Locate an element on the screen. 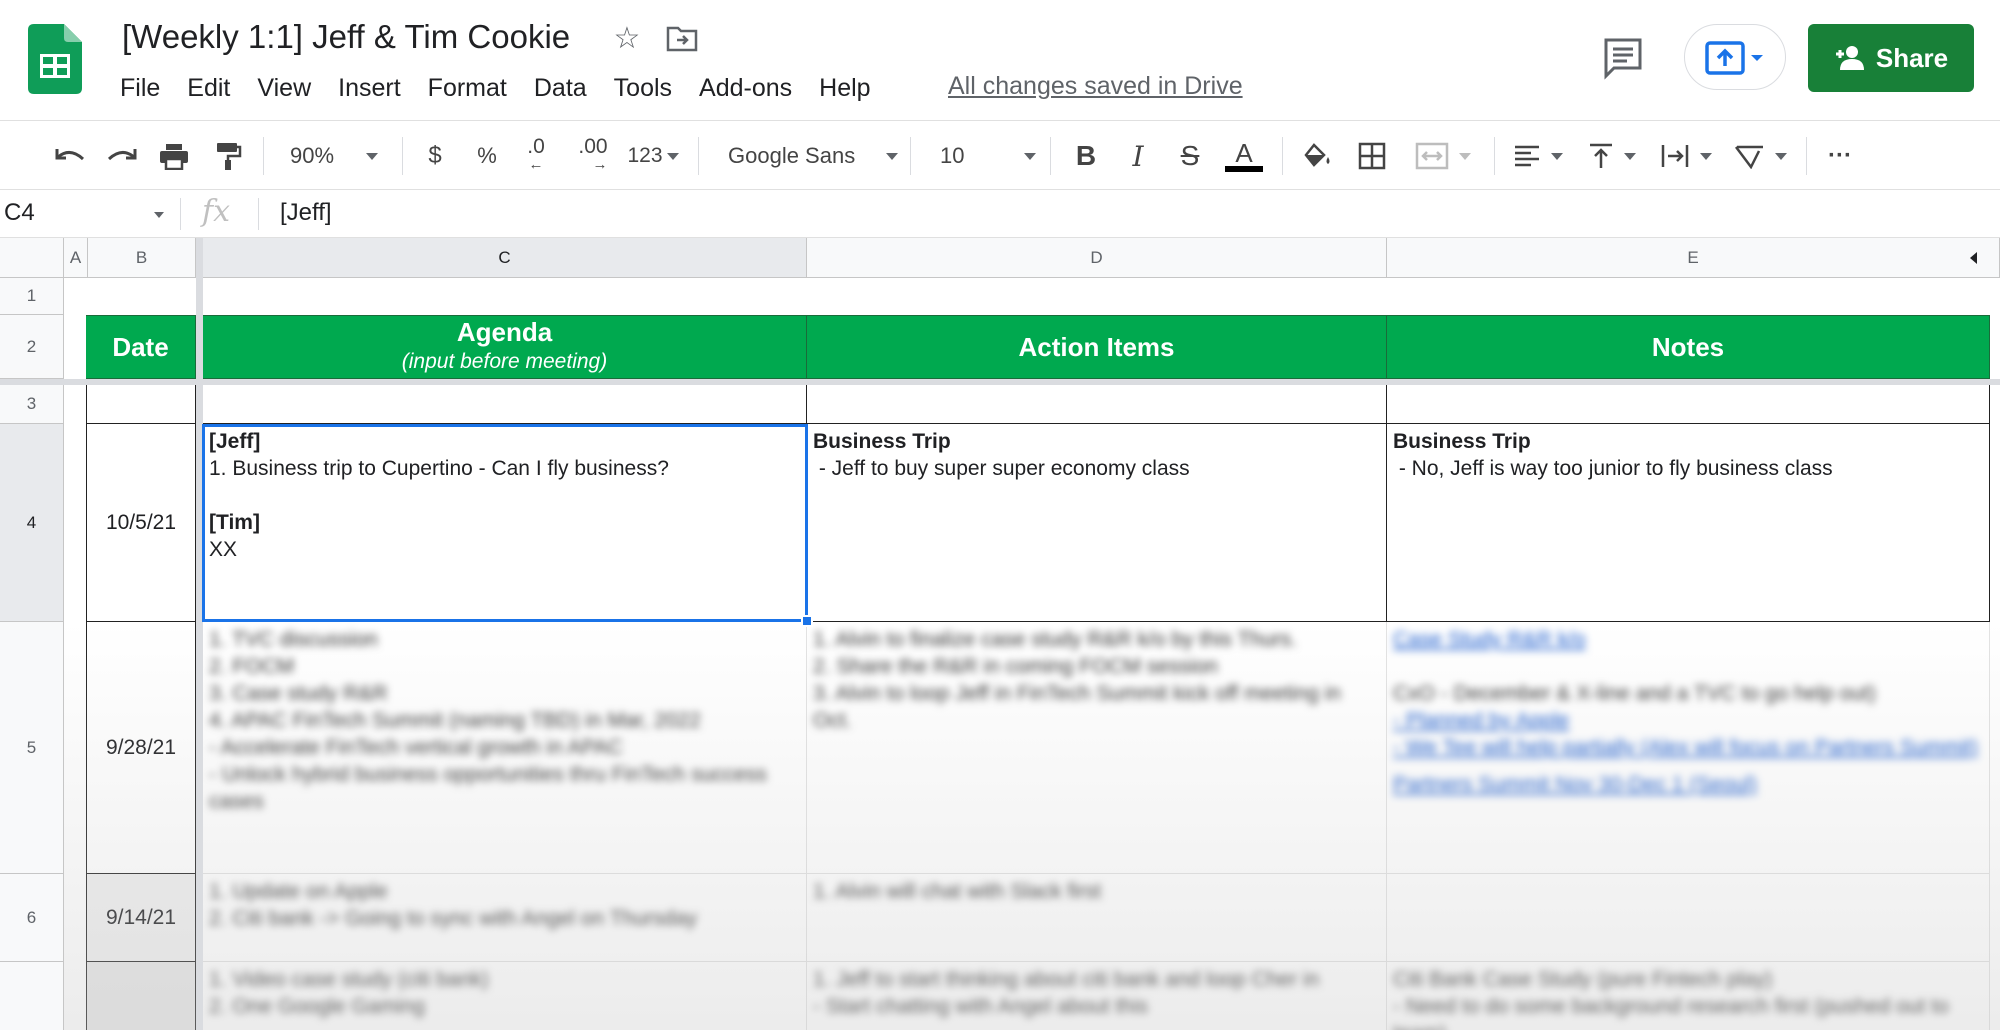 The height and width of the screenshot is (1030, 2000). menu-edit: Edit is located at coordinates (208, 88).